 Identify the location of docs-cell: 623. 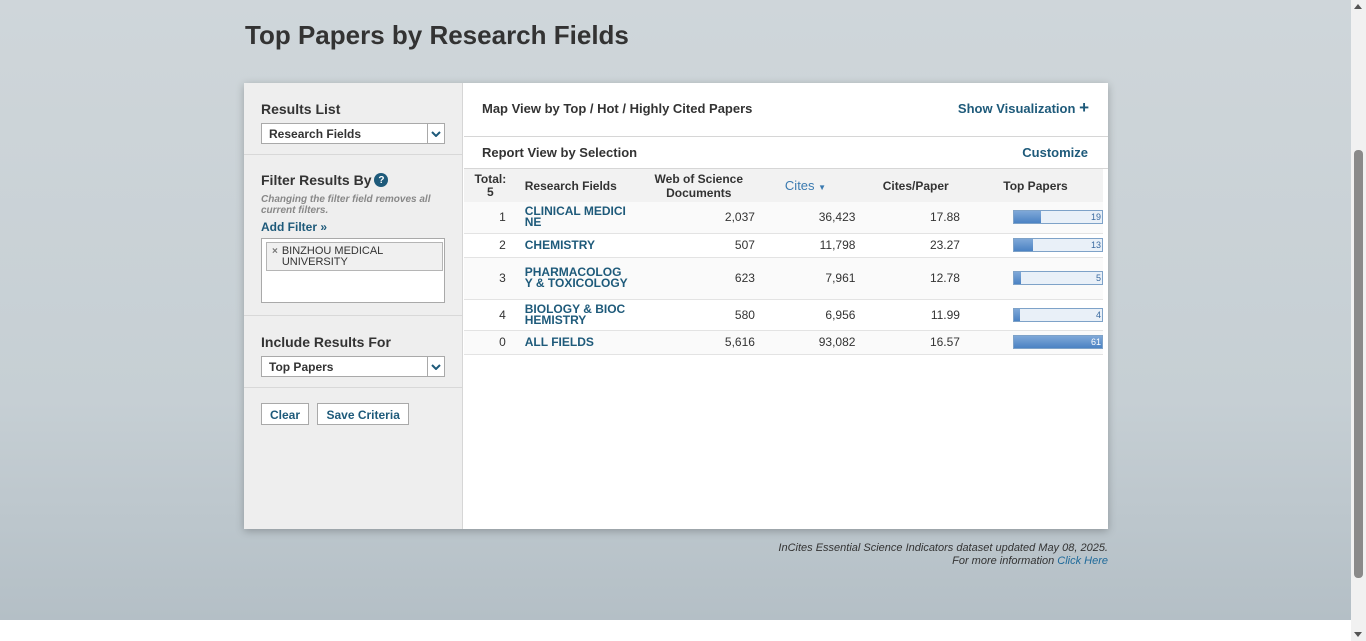
(698, 278).